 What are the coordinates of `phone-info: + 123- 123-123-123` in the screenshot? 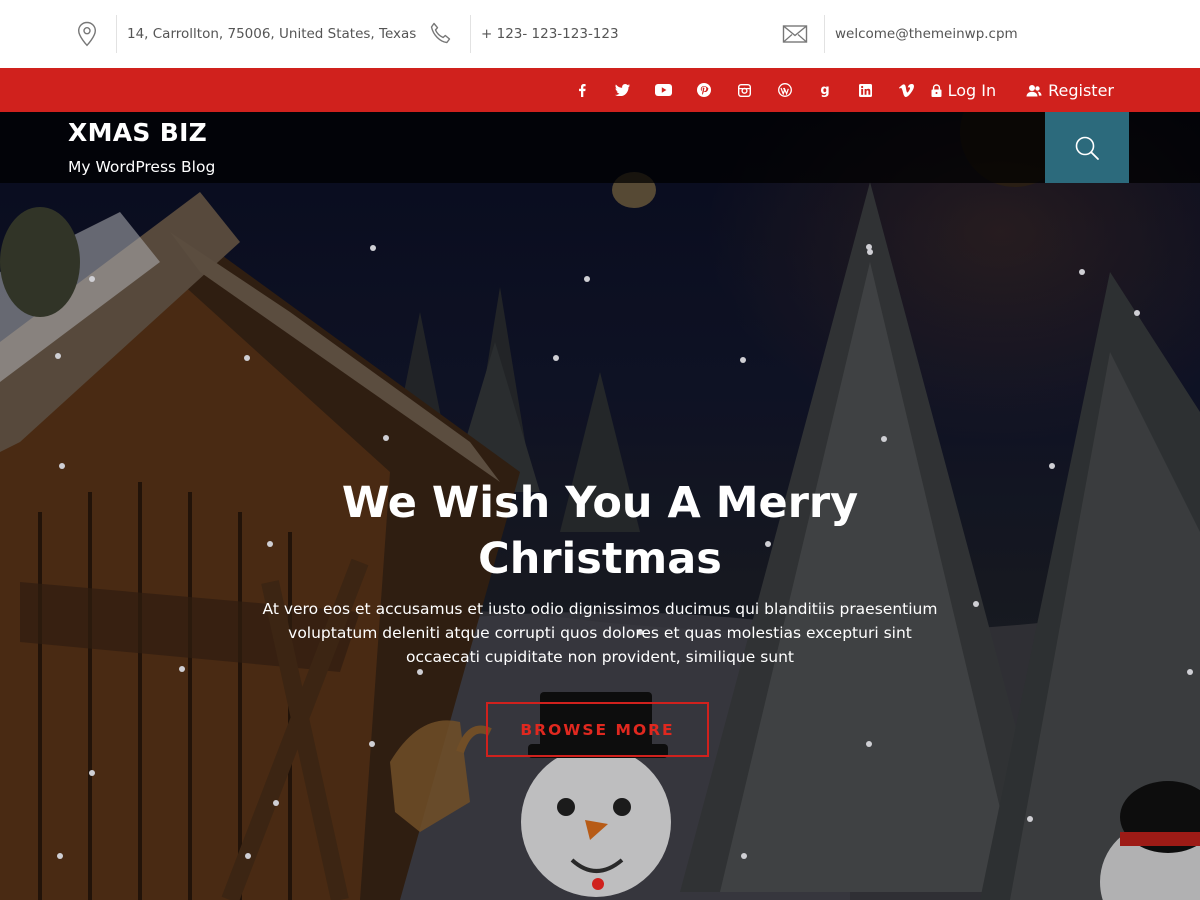 It's located at (522, 34).